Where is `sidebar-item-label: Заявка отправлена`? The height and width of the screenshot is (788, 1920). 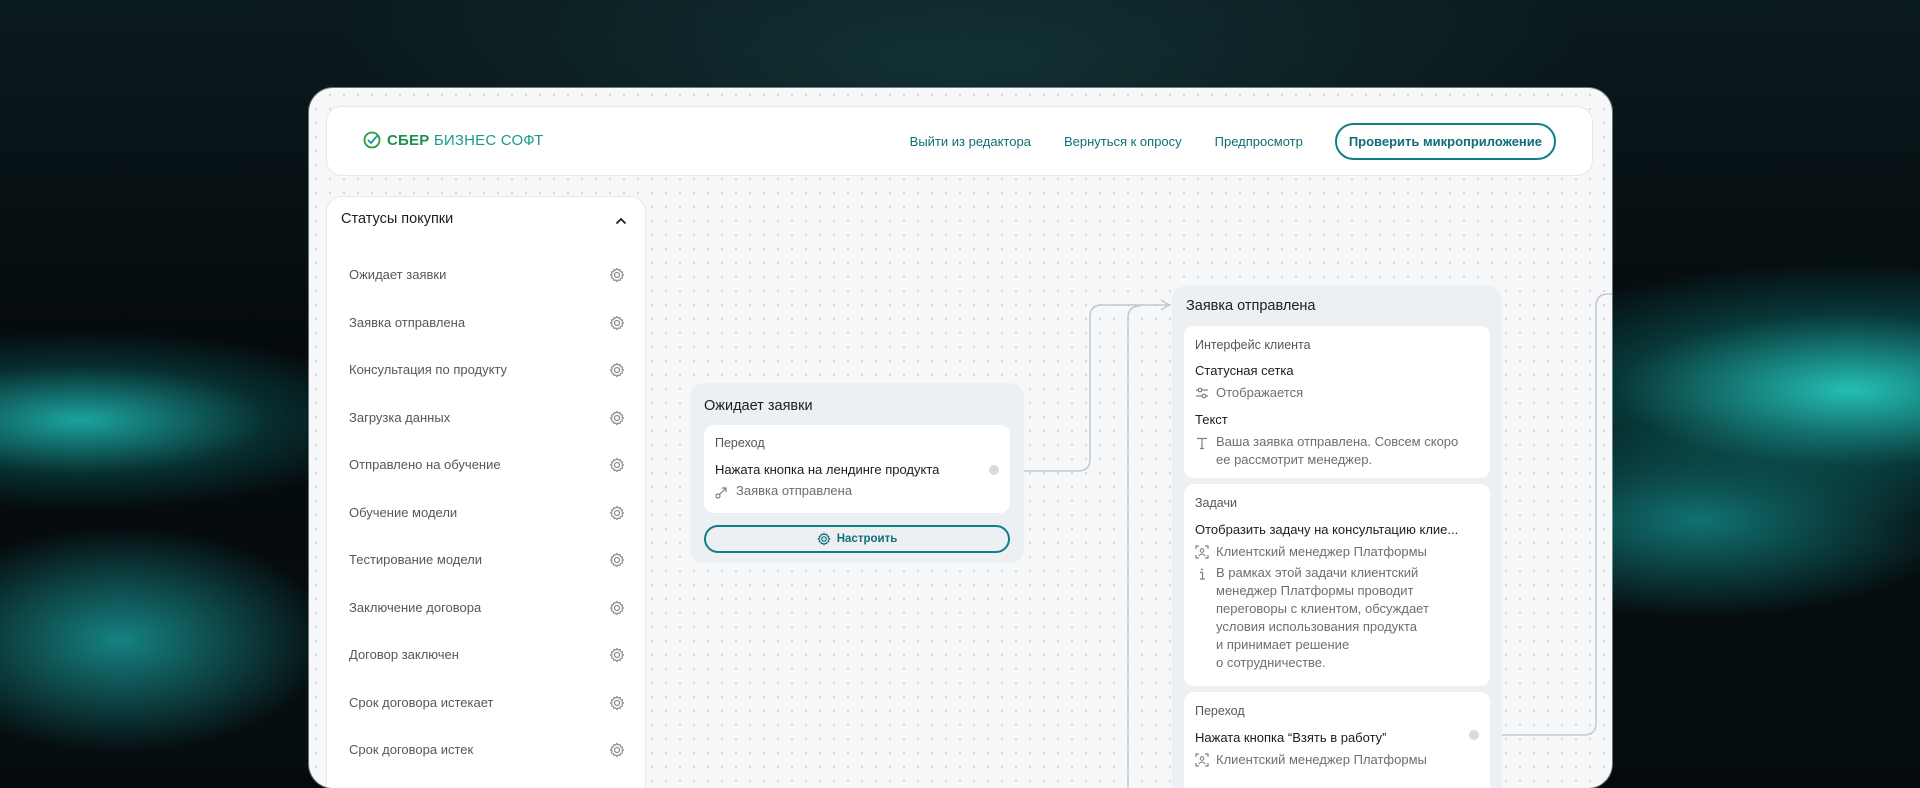
sidebar-item-label: Заявка отправлена is located at coordinates (407, 322).